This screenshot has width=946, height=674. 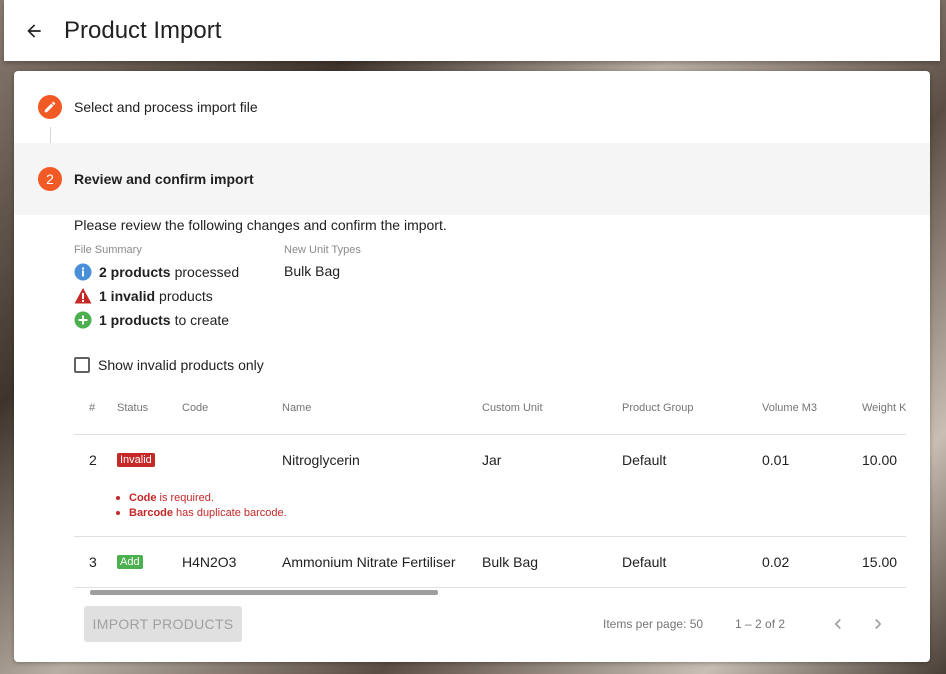 What do you see at coordinates (166, 107) in the screenshot?
I see `step-1-label: Select and process import file` at bounding box center [166, 107].